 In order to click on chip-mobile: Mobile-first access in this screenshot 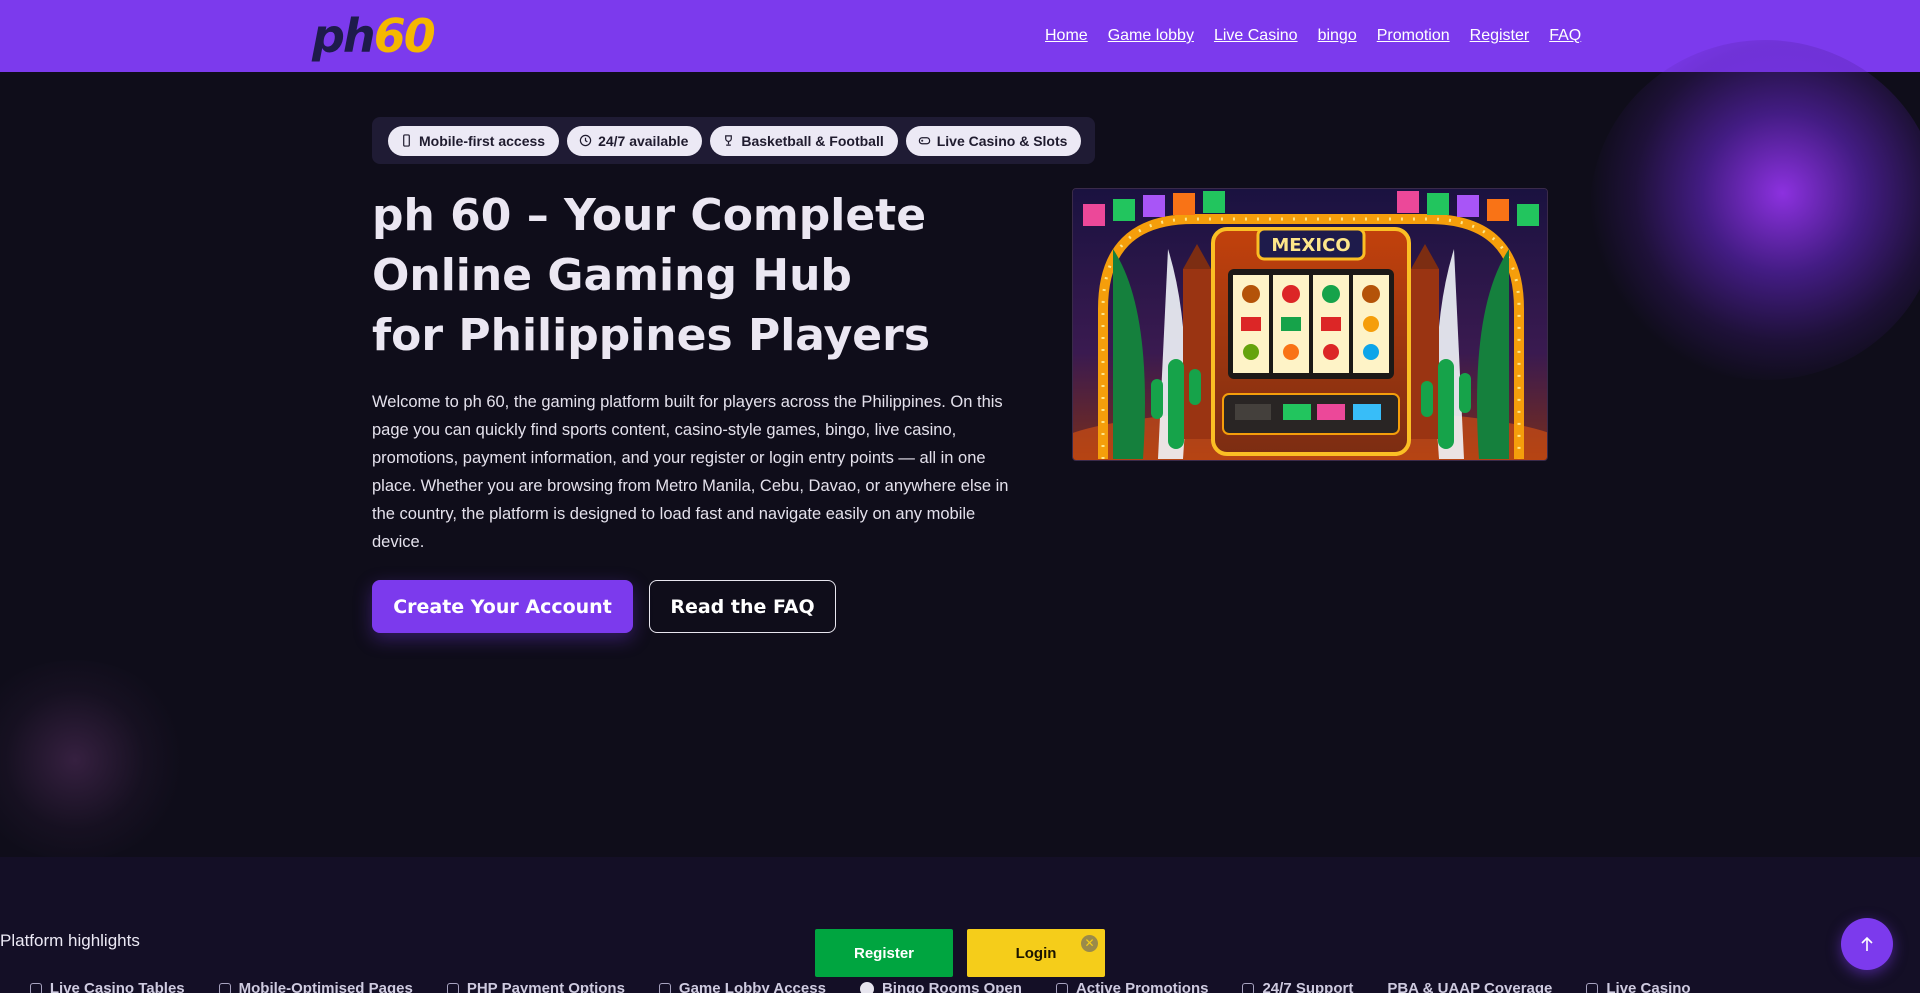, I will do `click(474, 140)`.